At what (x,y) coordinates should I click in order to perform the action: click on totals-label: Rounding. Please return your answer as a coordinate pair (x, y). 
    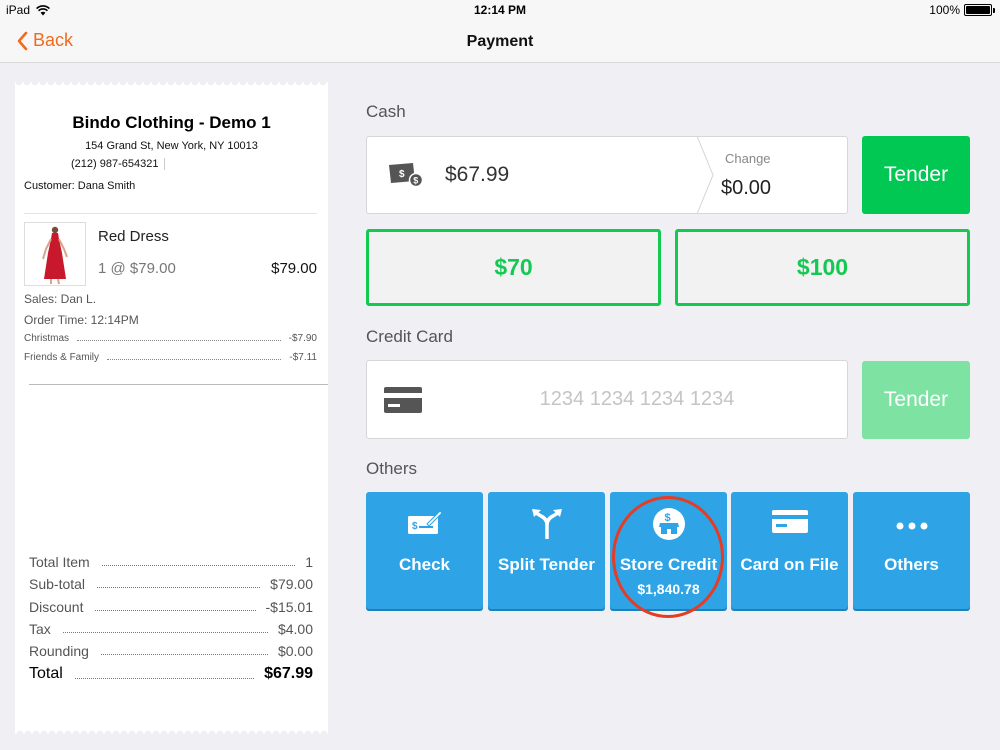
    Looking at the image, I should click on (59, 651).